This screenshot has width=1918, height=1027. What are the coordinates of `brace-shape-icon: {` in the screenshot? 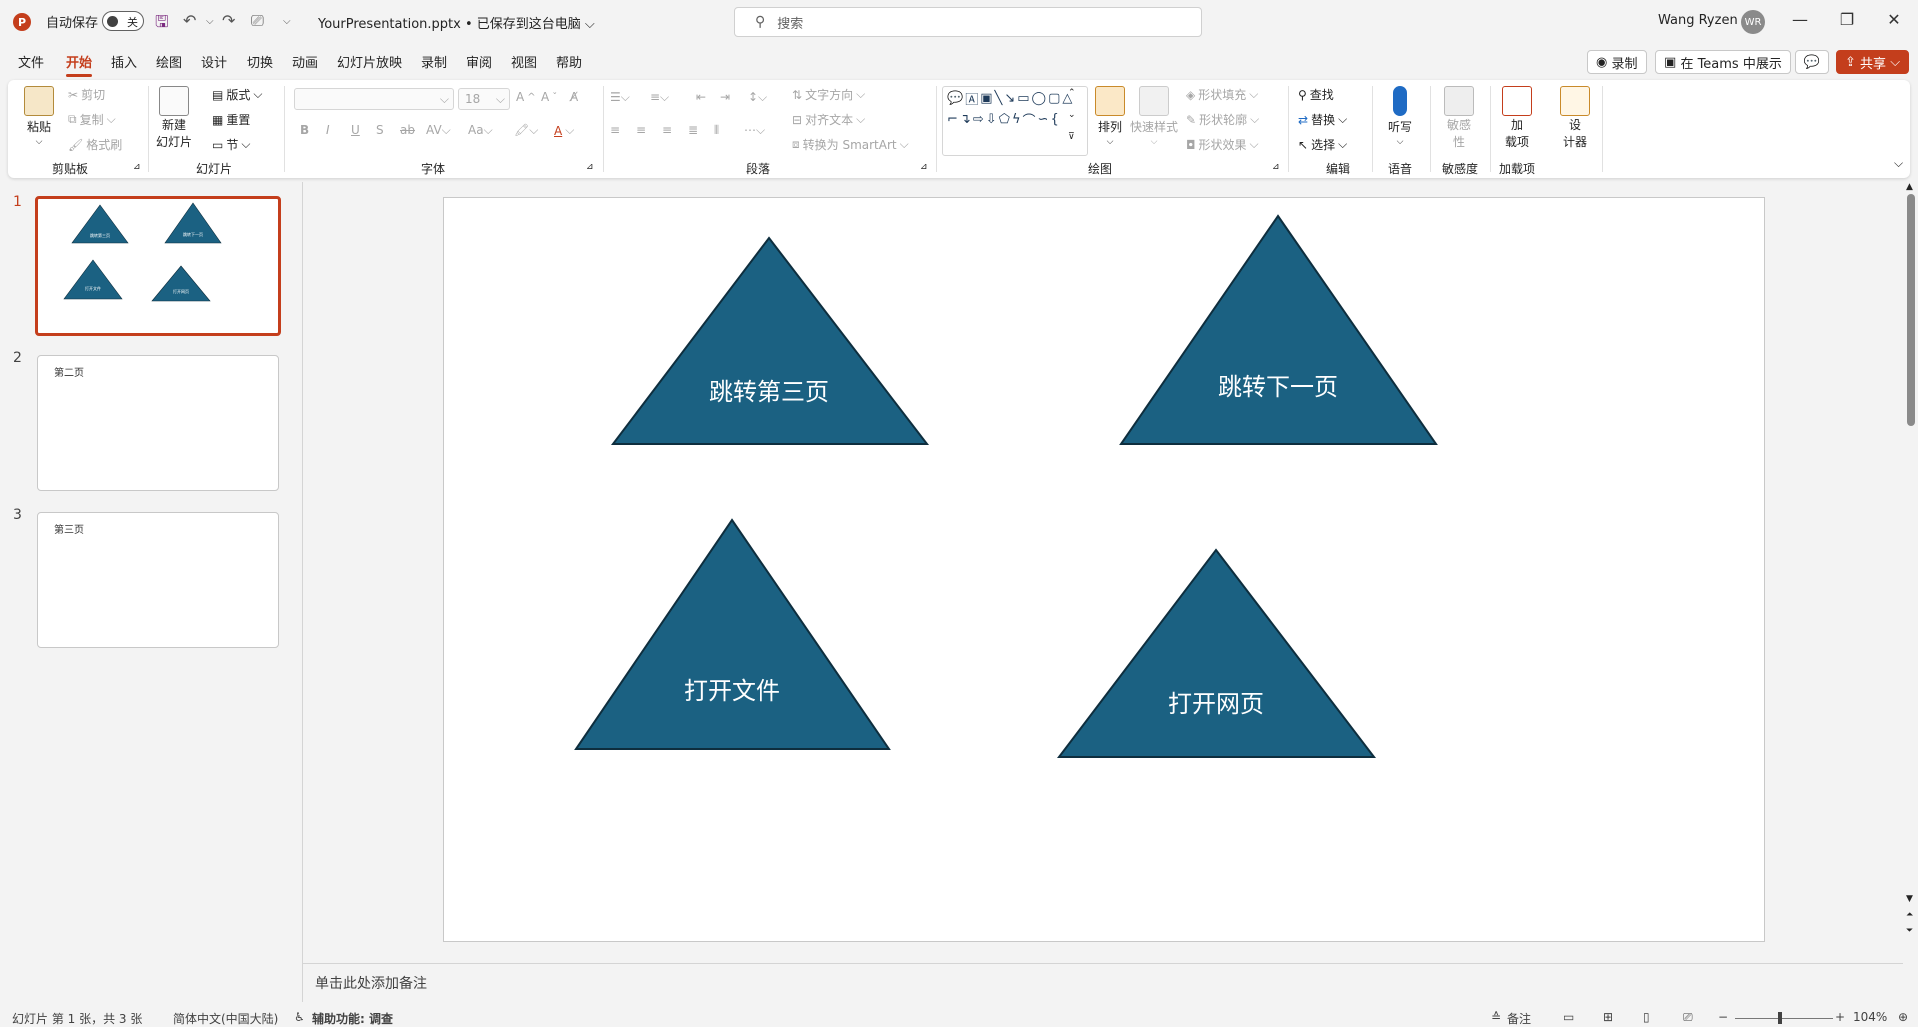 It's located at (1054, 119).